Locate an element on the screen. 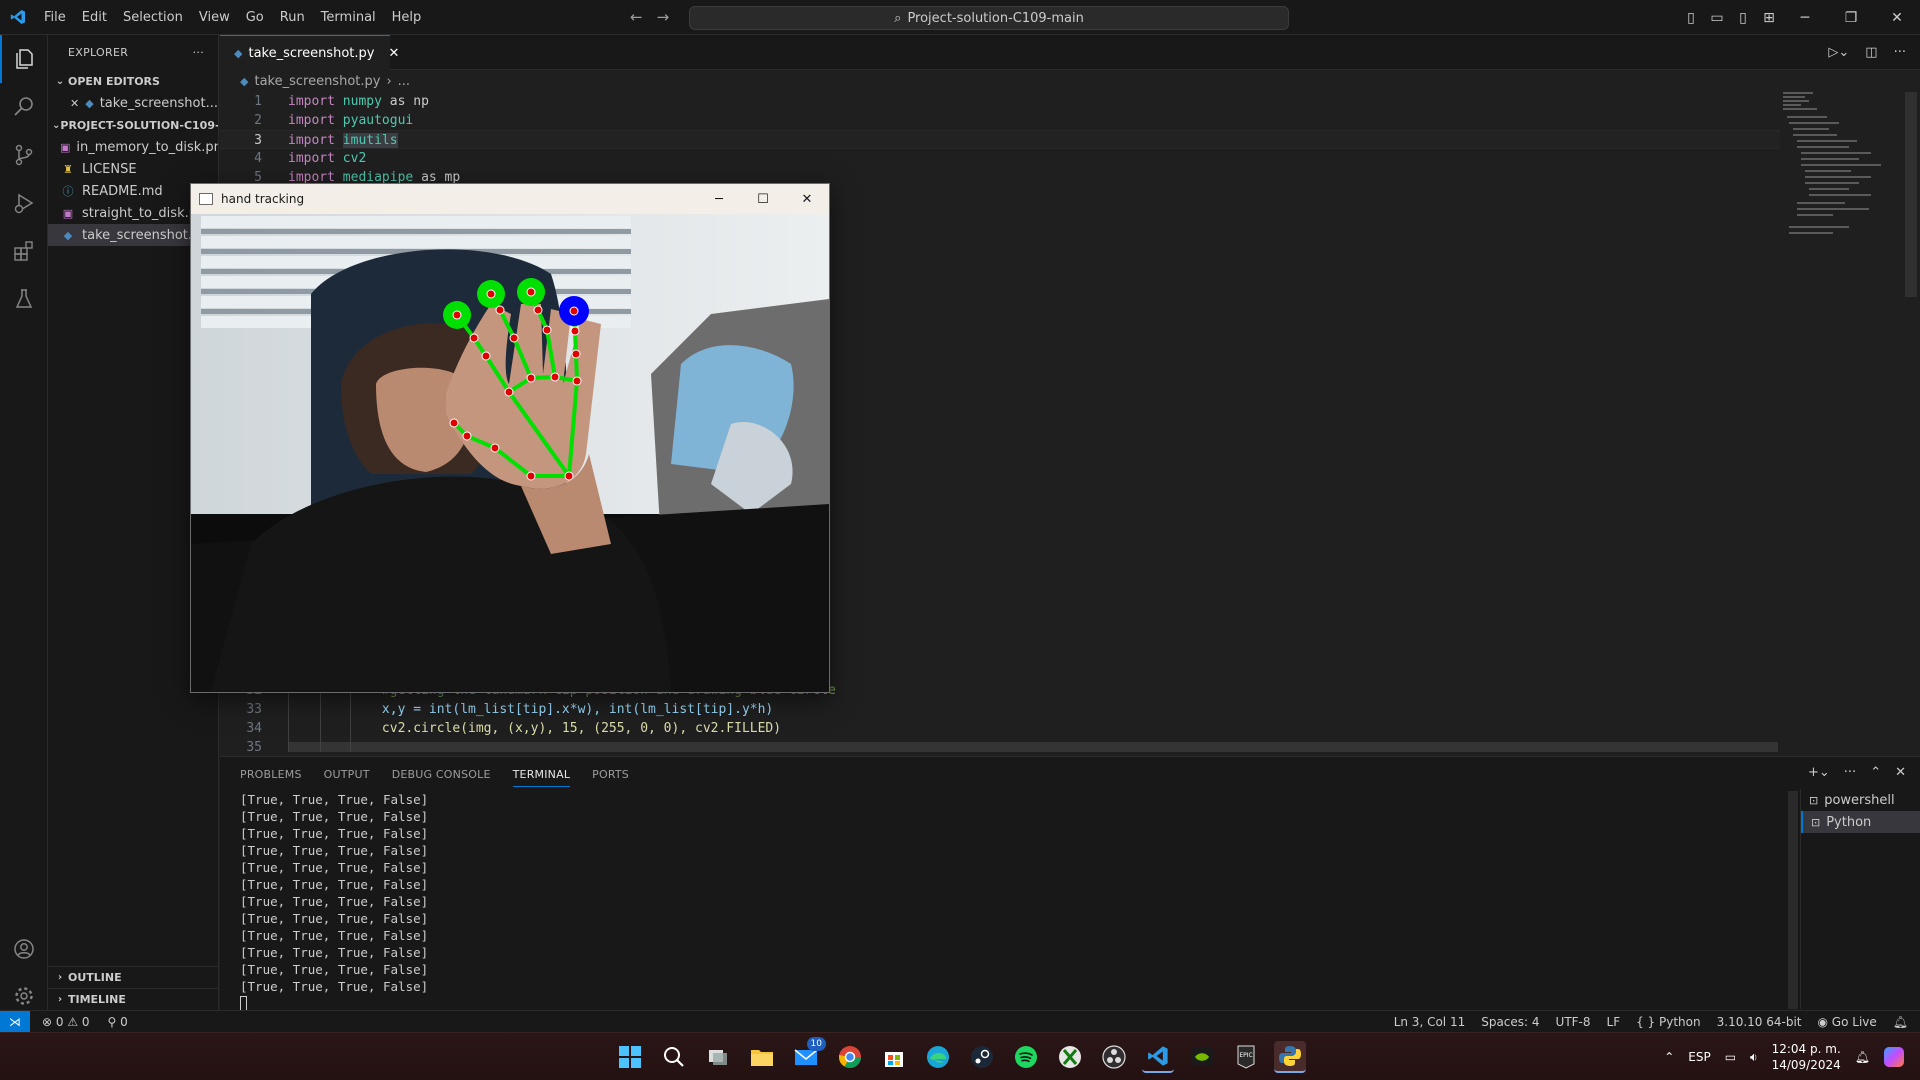  encoding: UTF-8 is located at coordinates (1573, 1022).